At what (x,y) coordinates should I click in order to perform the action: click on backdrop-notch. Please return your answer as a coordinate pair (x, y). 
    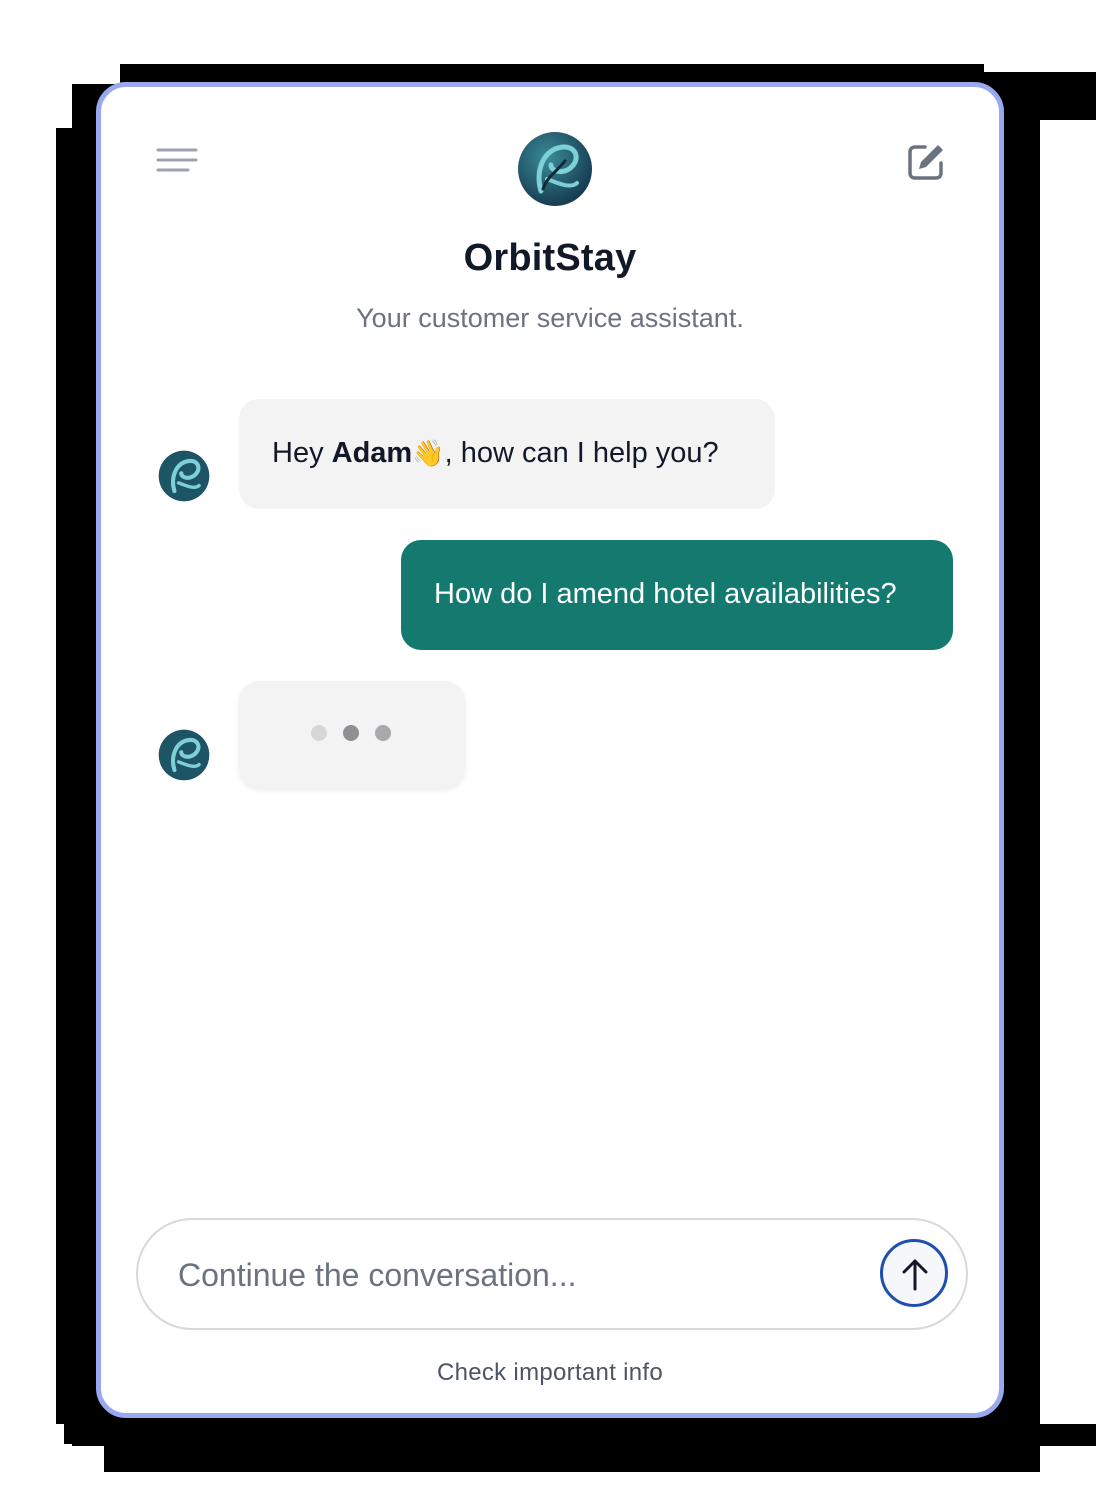
    Looking at the image, I should click on (1070, 772).